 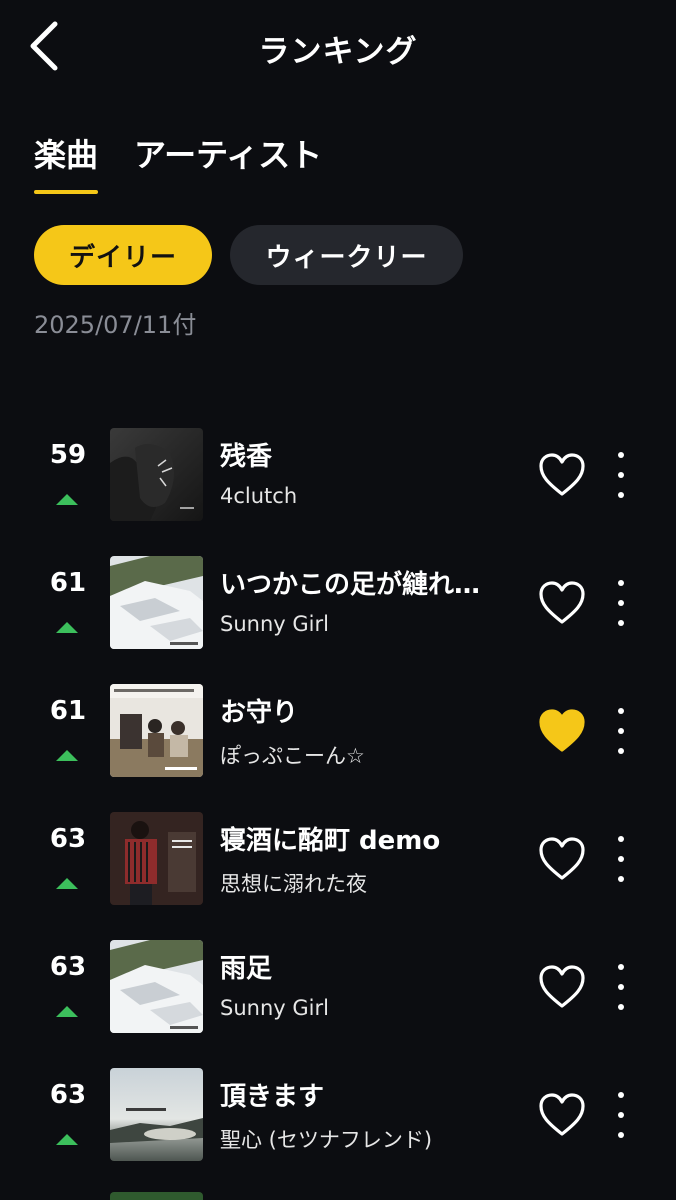 What do you see at coordinates (115, 325) in the screenshot?
I see `ranking-date: 2025/07/11付` at bounding box center [115, 325].